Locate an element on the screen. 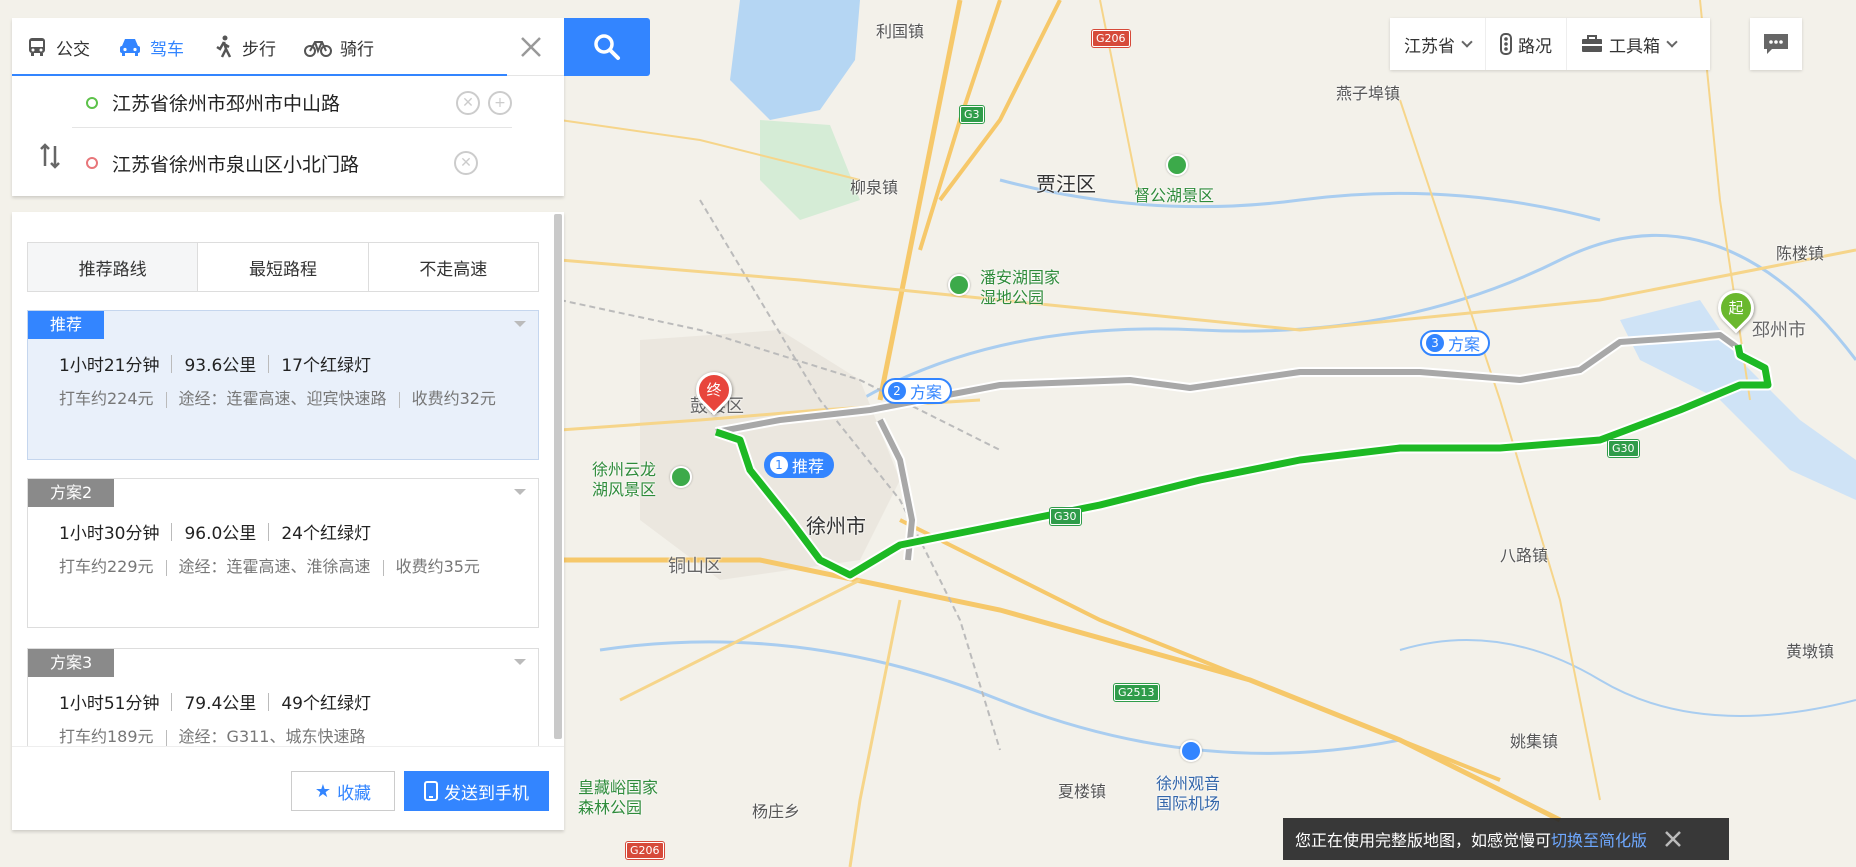 Image resolution: width=1856 pixels, height=867 pixels. map-label-xiaxian: 夏楼镇 is located at coordinates (1082, 791).